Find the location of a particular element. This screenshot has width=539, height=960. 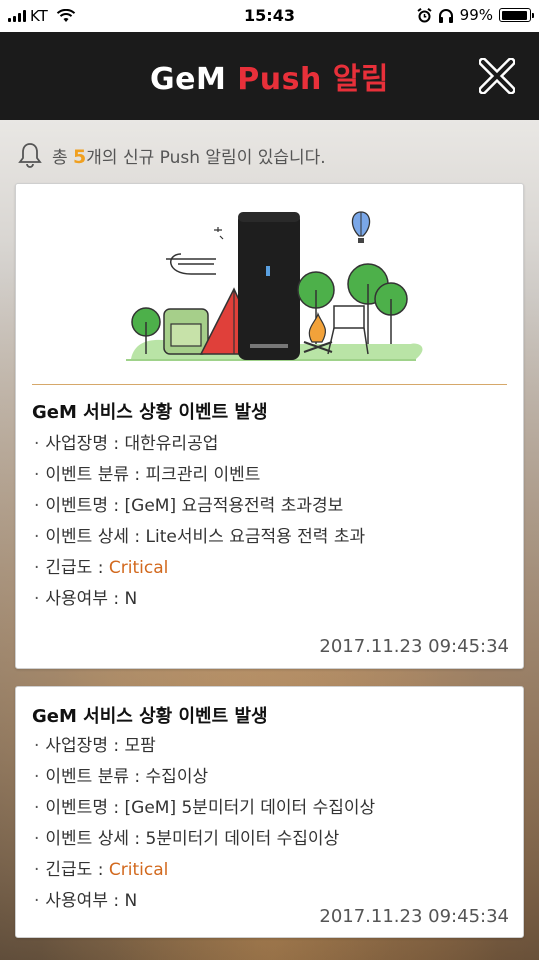

header-title: GeM Push 알림 is located at coordinates (269, 76).